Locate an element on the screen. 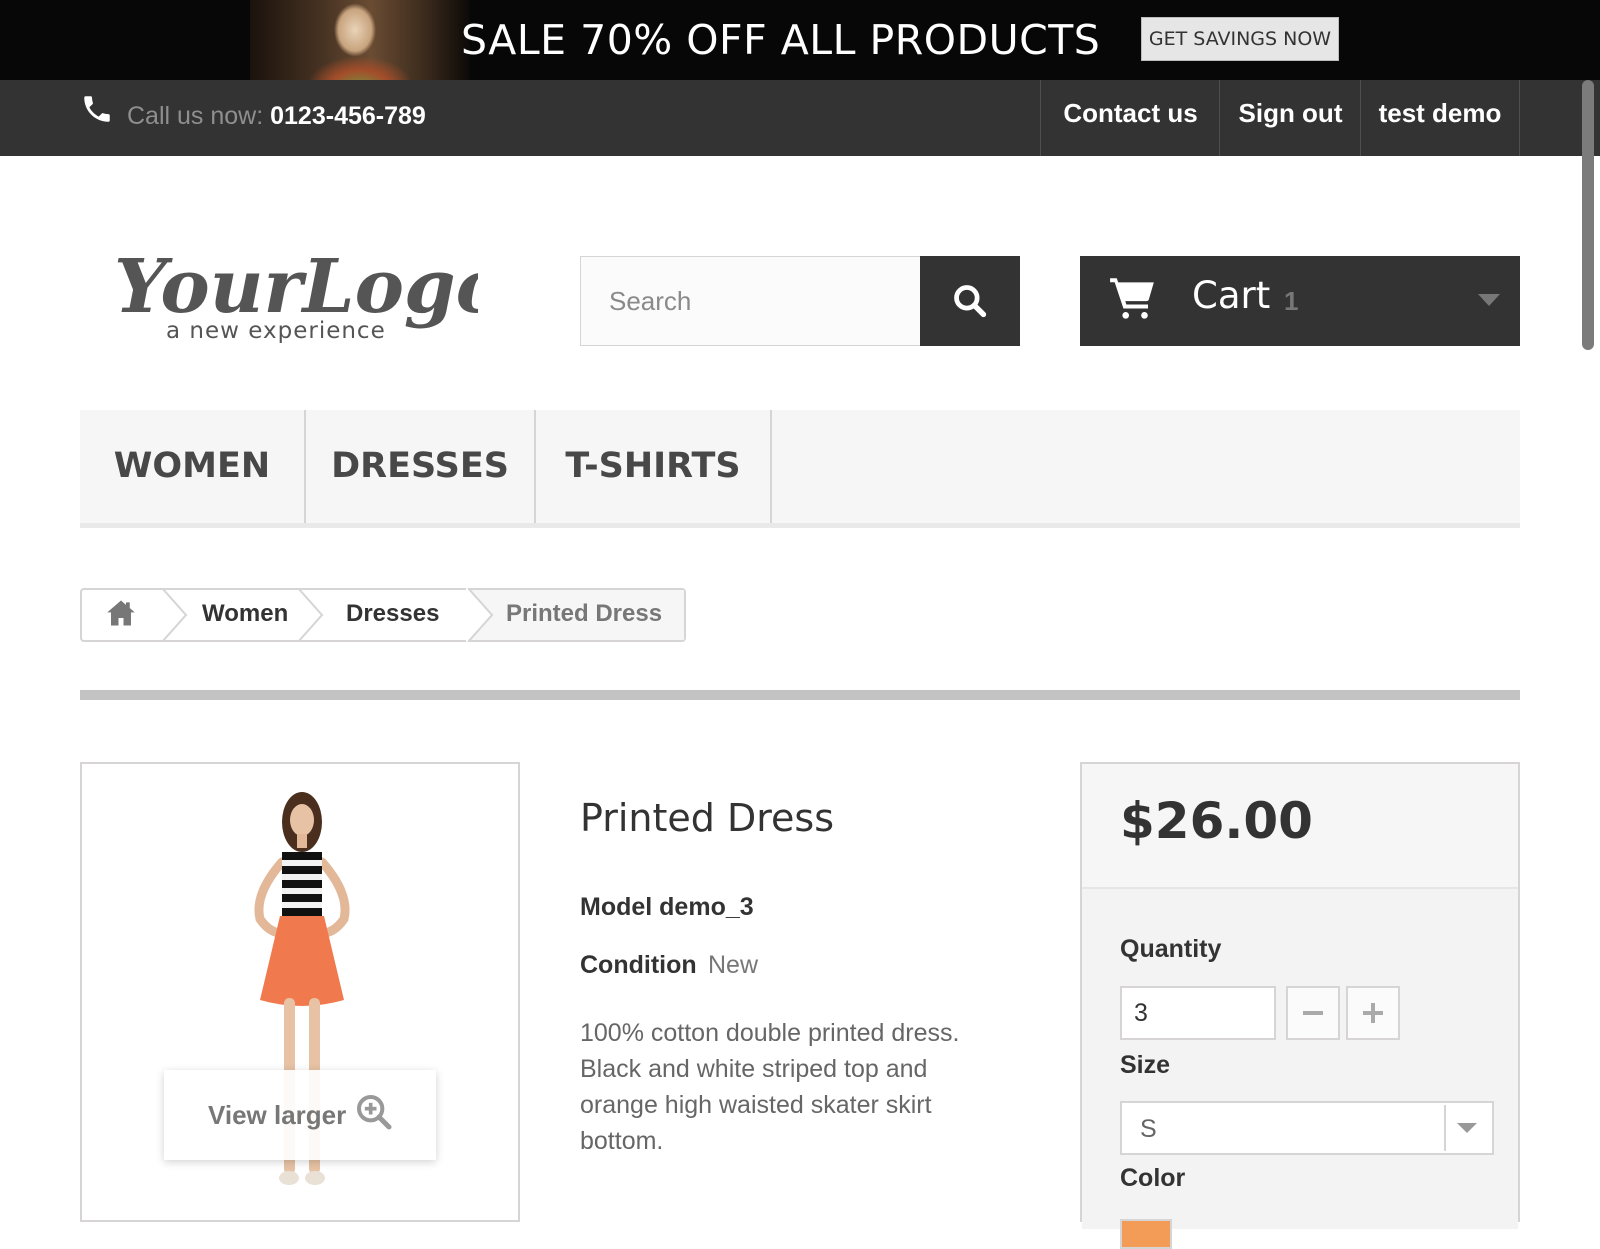 The width and height of the screenshot is (1600, 1249). search-button is located at coordinates (970, 301).